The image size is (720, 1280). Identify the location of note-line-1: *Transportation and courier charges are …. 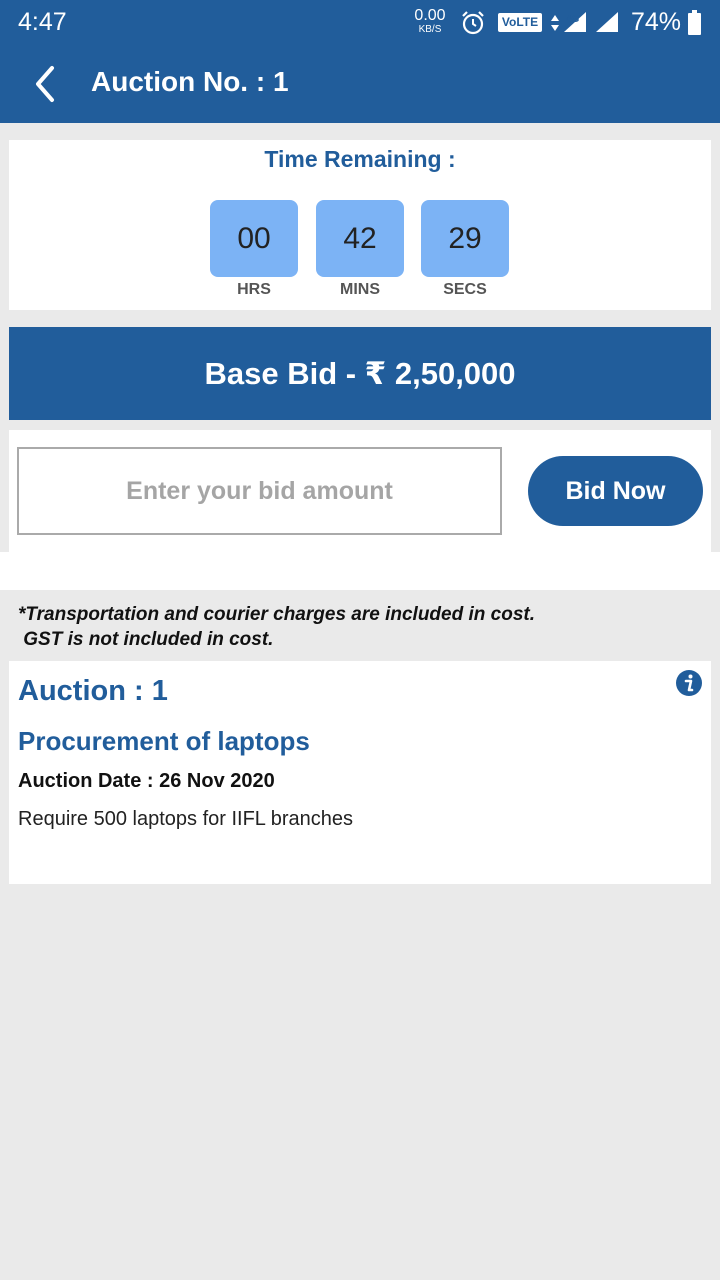
(276, 614).